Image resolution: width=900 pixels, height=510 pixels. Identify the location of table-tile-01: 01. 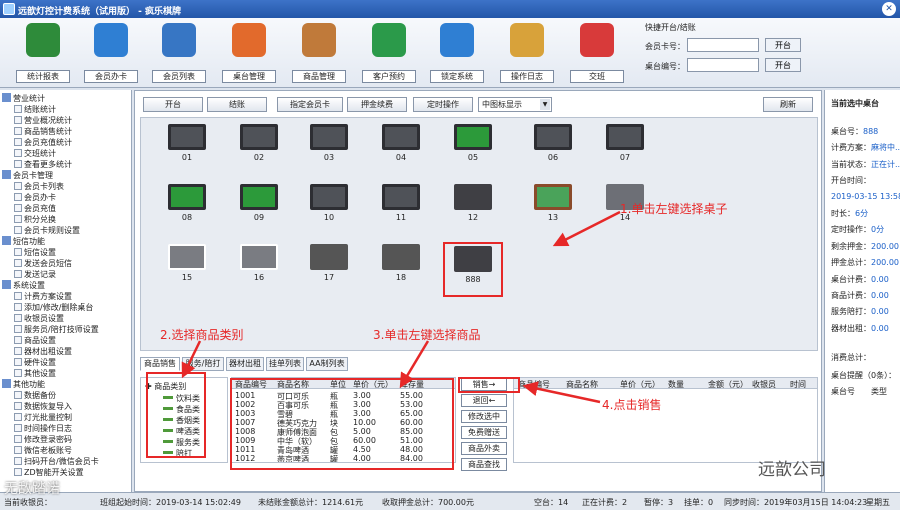
(187, 149).